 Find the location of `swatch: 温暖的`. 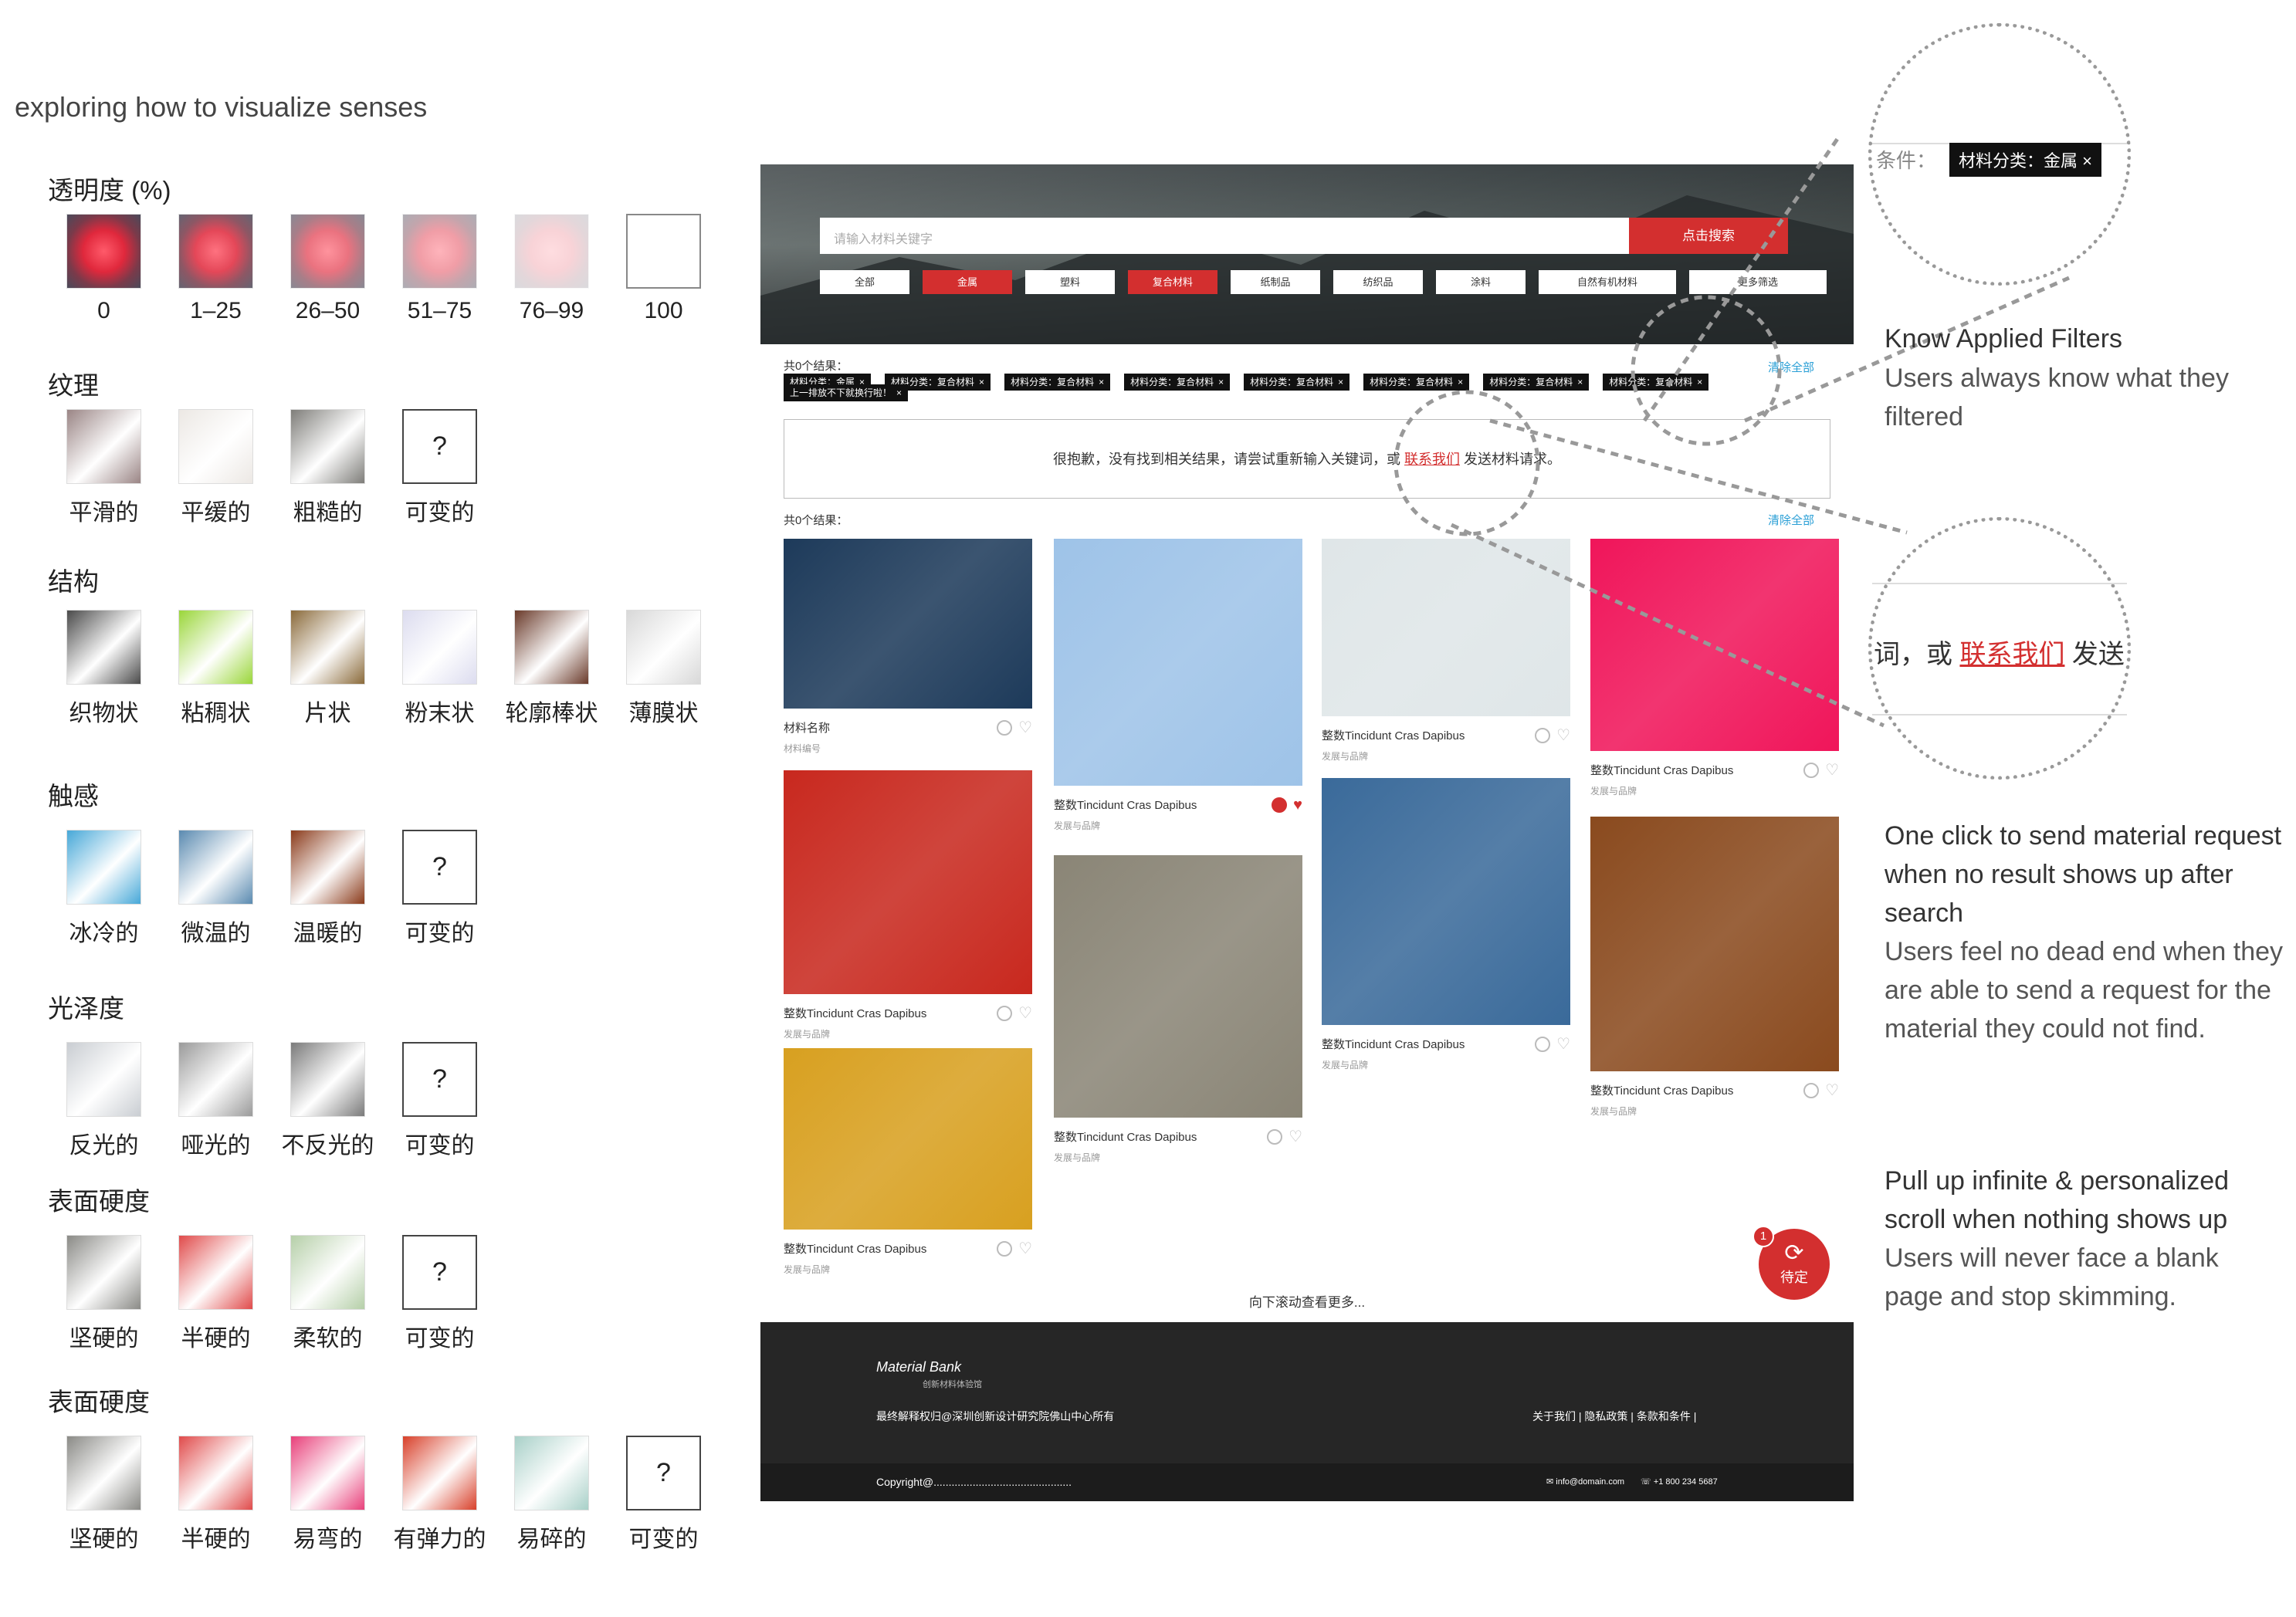

swatch: 温暖的 is located at coordinates (328, 889).